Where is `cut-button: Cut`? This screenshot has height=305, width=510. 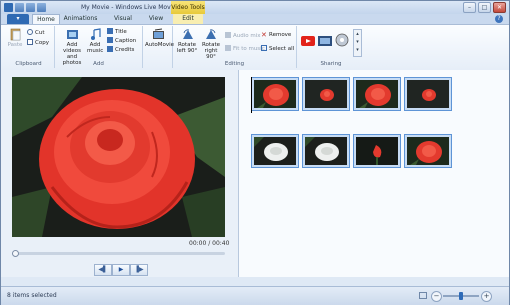
cut-button: Cut is located at coordinates (35, 32).